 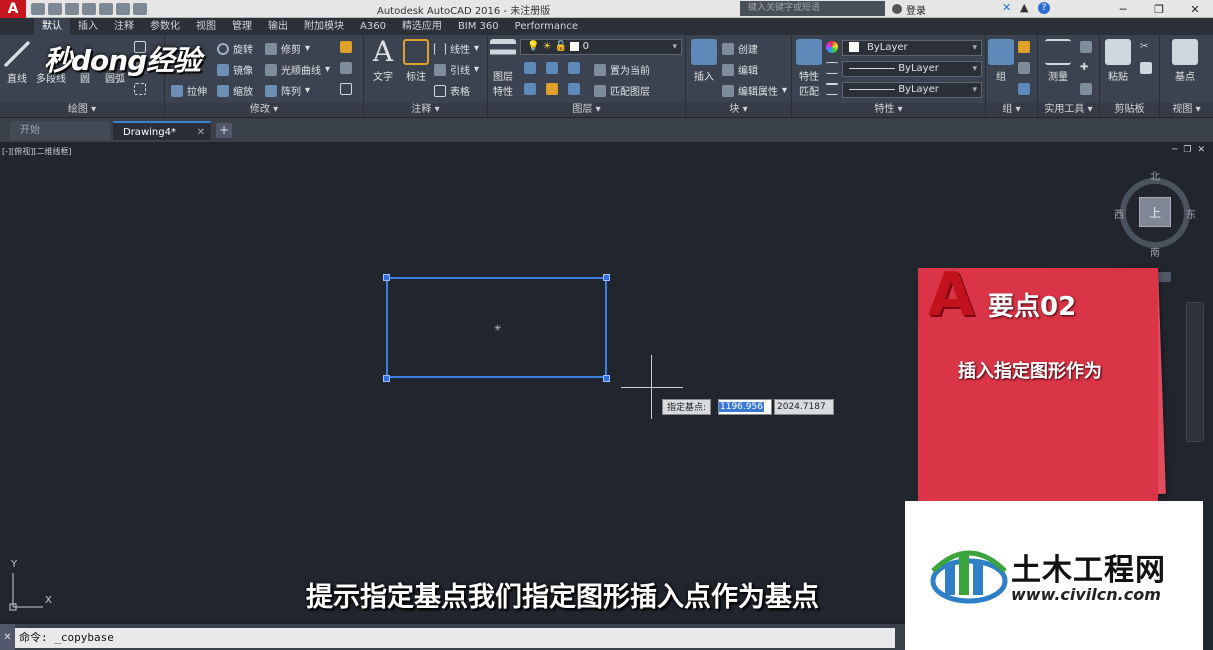 What do you see at coordinates (89, 8) in the screenshot?
I see `save-as-icon` at bounding box center [89, 8].